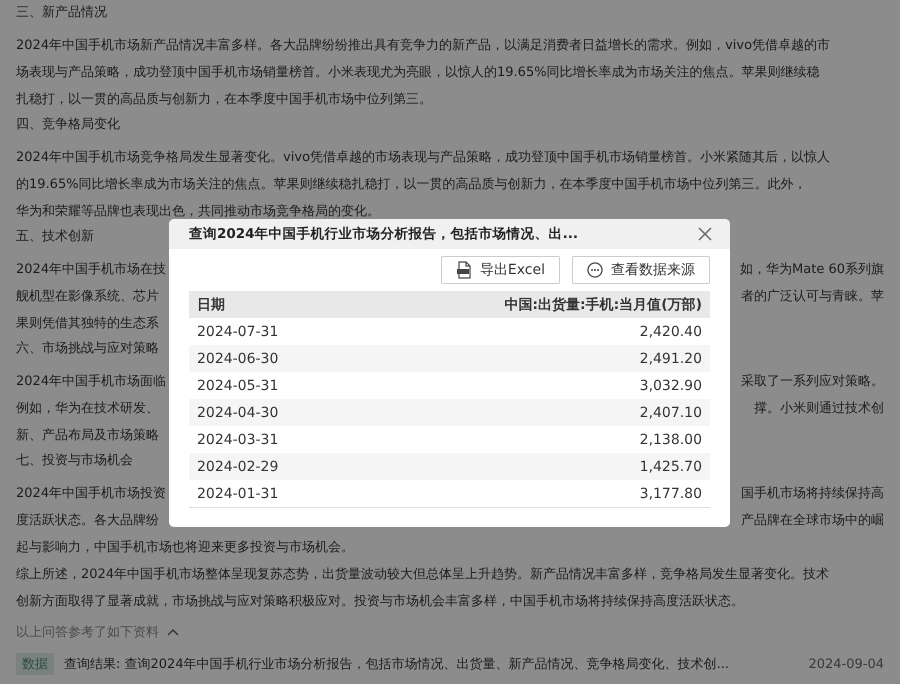 This screenshot has height=684, width=900. I want to click on table-cell: 2024-04-30, so click(270, 412).